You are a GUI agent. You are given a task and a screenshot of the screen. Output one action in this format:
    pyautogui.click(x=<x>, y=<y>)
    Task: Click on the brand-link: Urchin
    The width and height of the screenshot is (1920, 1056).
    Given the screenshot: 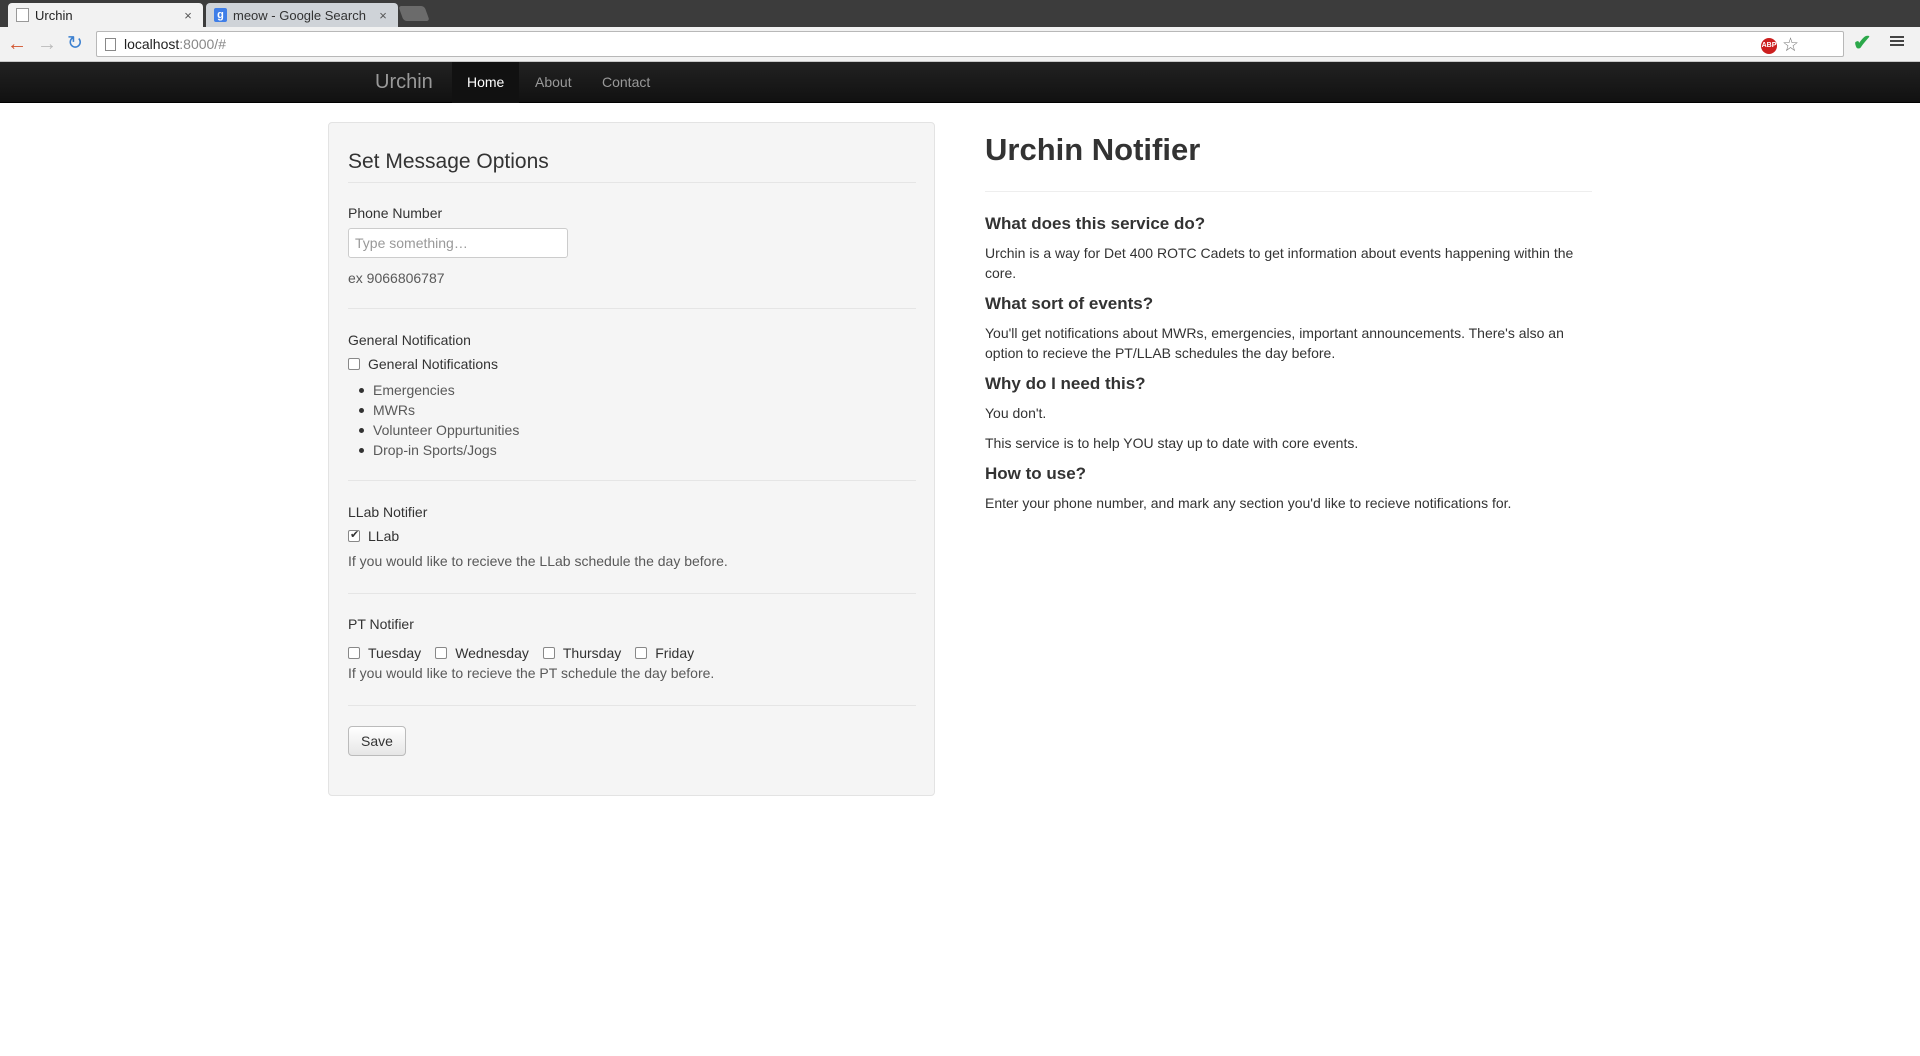 What is the action you would take?
    pyautogui.click(x=404, y=82)
    